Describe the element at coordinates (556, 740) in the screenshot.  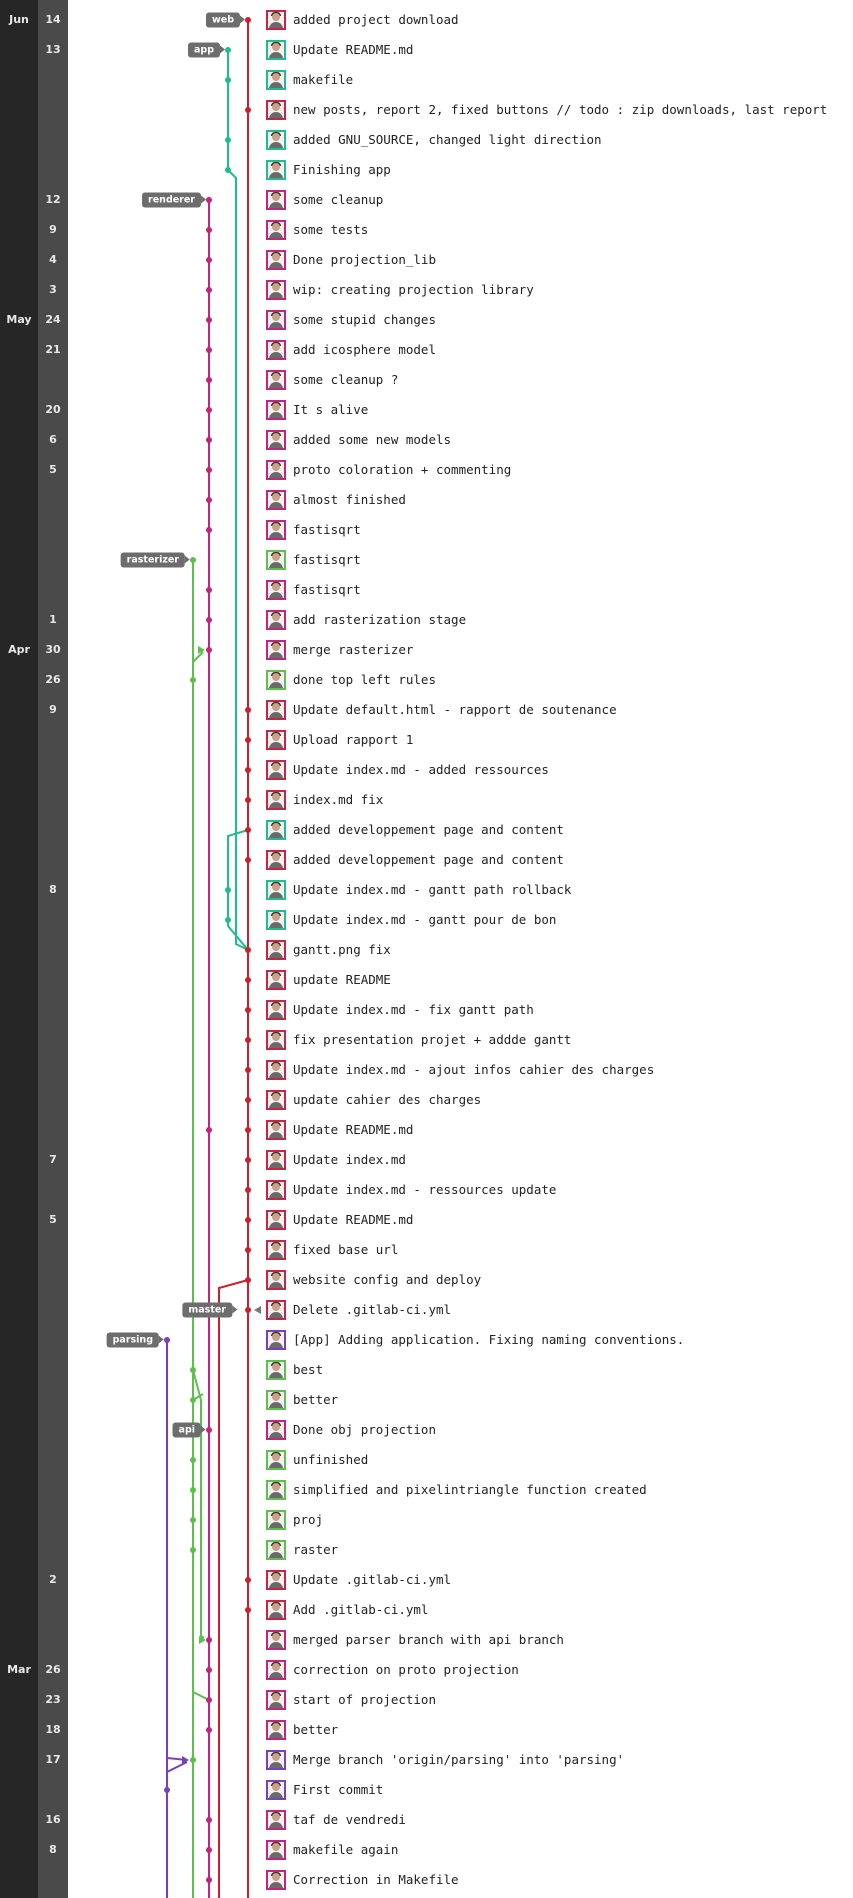
I see `commit-row: Upload rapport 1` at that location.